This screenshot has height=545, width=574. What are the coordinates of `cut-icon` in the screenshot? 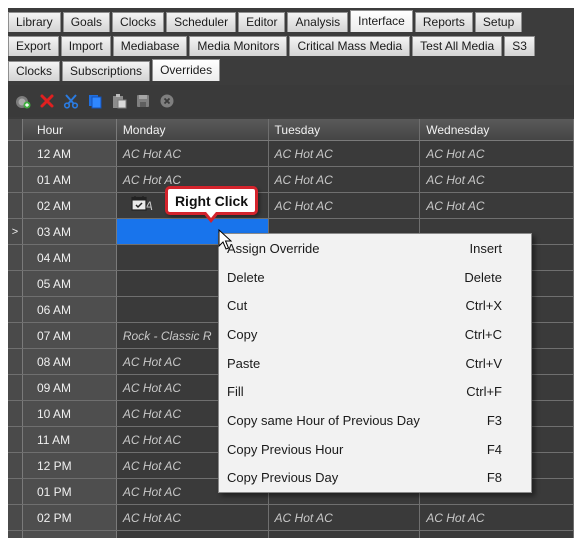 It's located at (71, 101).